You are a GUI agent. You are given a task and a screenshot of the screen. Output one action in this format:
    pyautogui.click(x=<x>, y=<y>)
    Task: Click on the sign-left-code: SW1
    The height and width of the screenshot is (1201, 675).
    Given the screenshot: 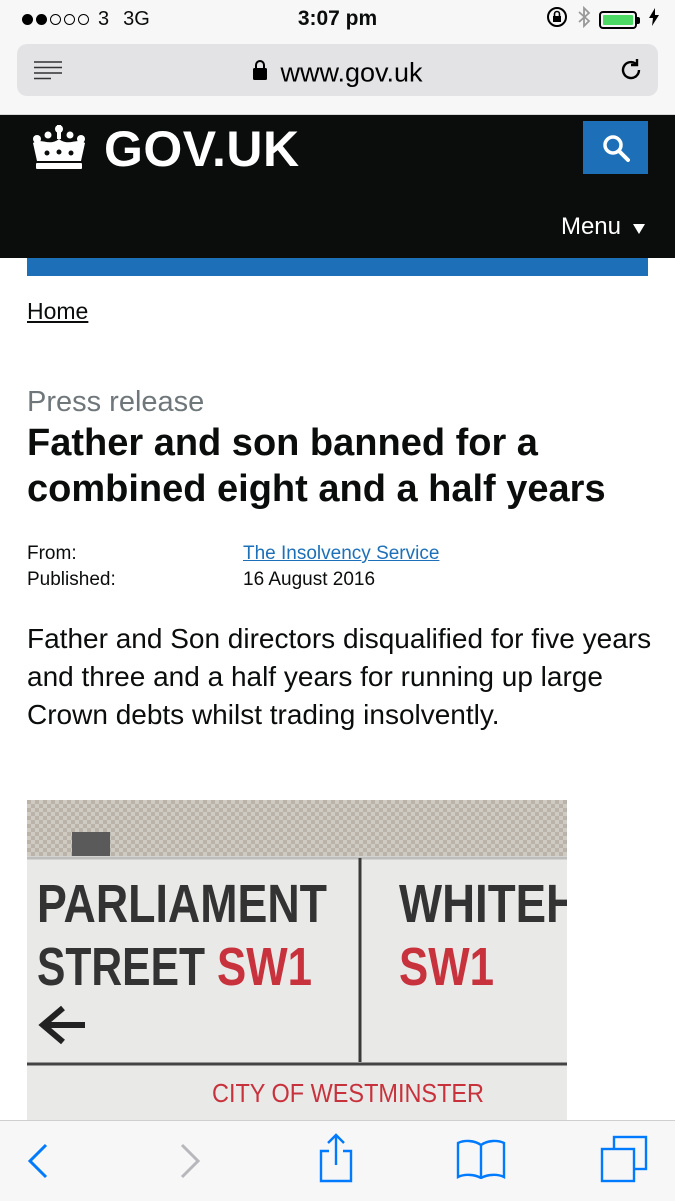 What is the action you would take?
    pyautogui.click(x=264, y=967)
    